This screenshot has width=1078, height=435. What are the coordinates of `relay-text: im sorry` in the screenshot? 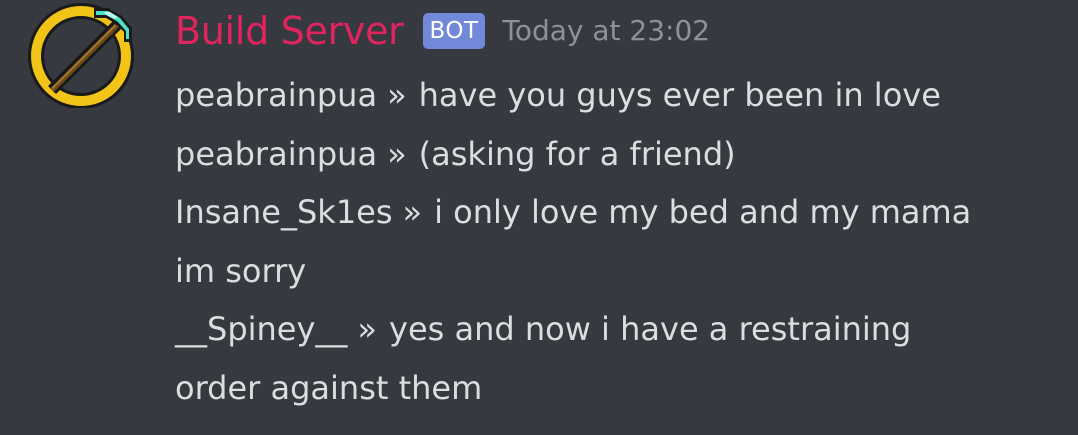 It's located at (241, 270).